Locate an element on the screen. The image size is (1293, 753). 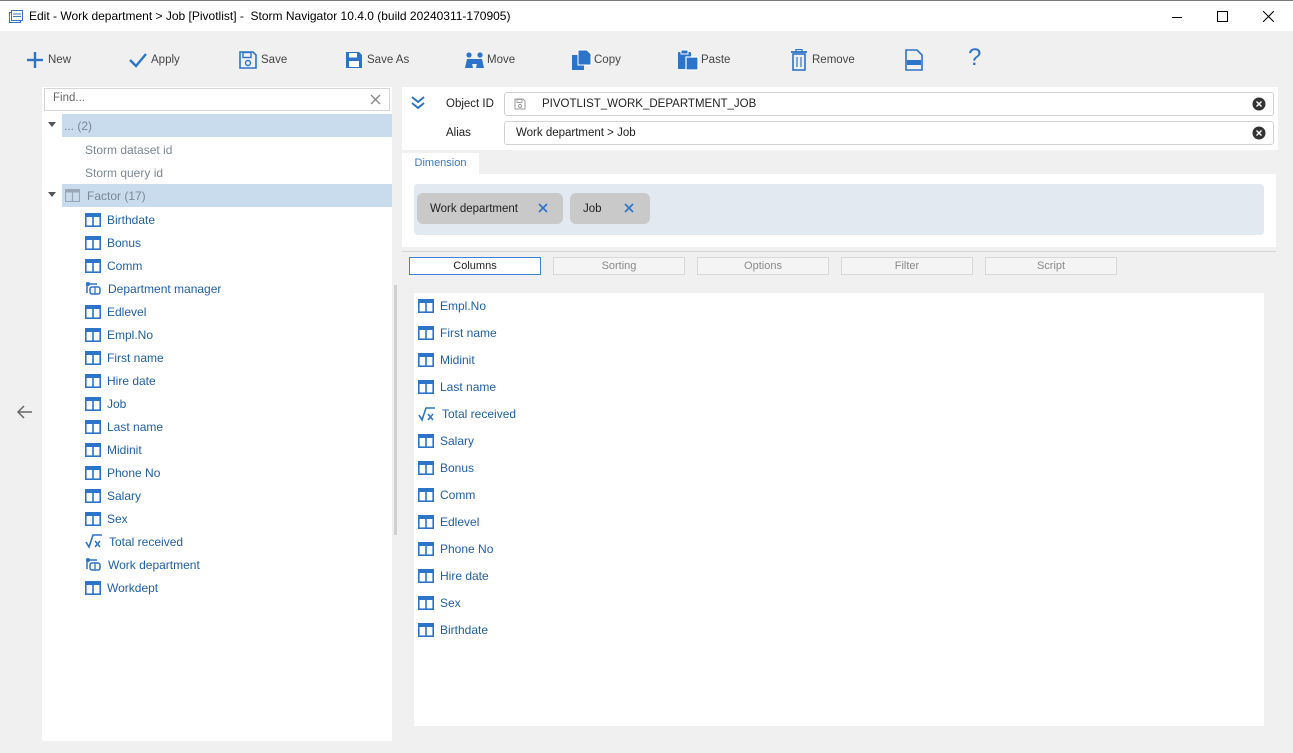
tree-item-workdept: Workdept is located at coordinates (121, 587).